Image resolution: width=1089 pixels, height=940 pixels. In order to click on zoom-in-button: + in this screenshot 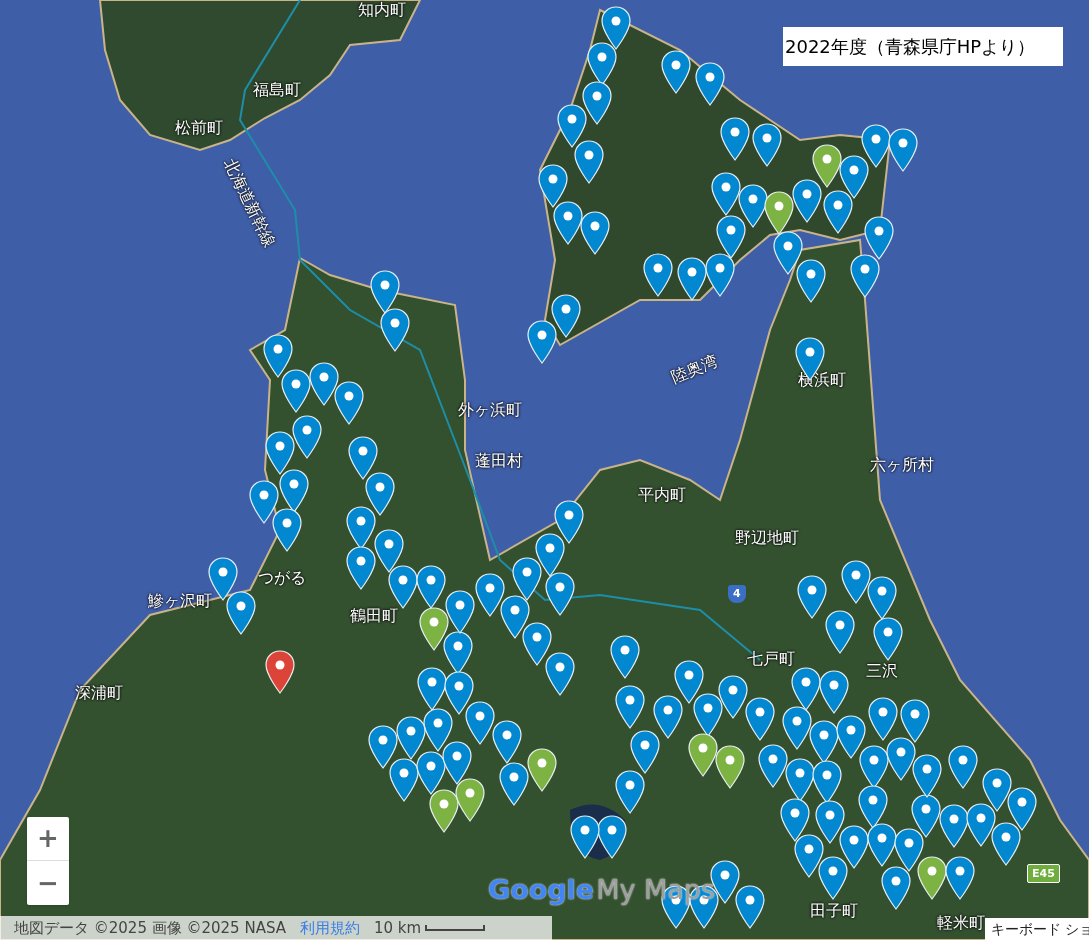, I will do `click(48, 839)`.